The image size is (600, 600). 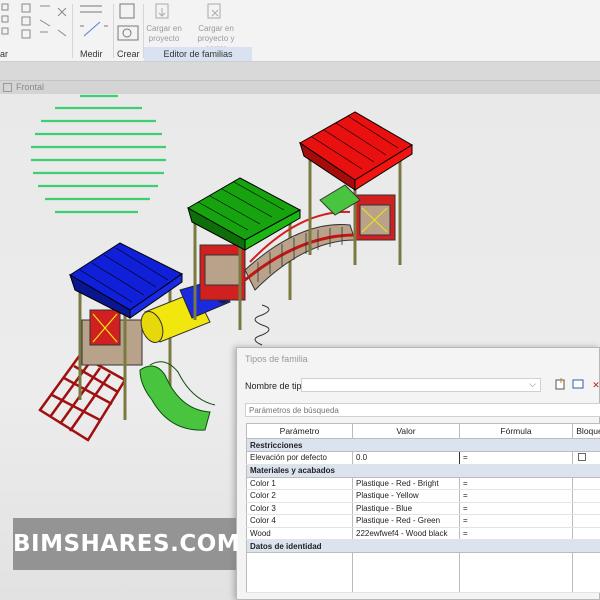 I want to click on table-row: Elevación por defecto 0.0 =, so click(x=423, y=458).